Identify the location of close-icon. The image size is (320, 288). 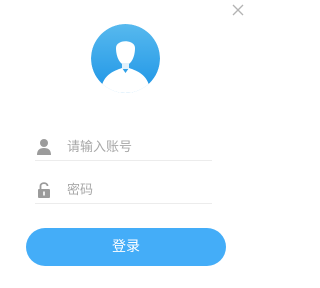
(238, 10).